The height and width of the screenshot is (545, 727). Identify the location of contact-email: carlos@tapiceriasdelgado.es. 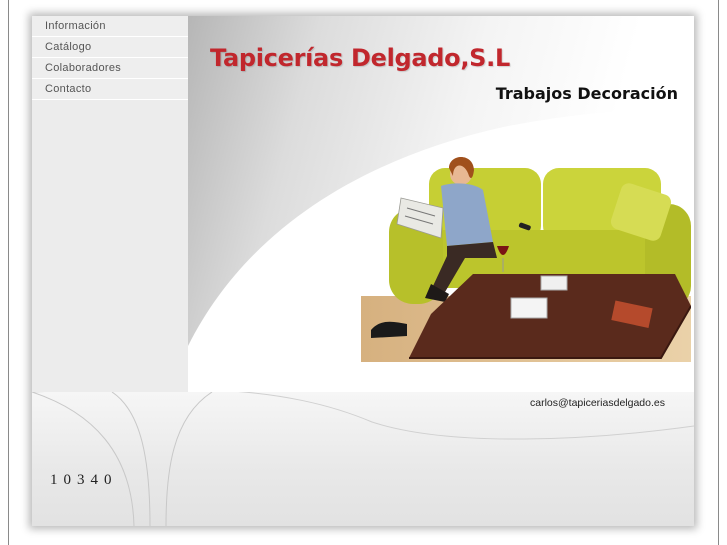
(597, 403).